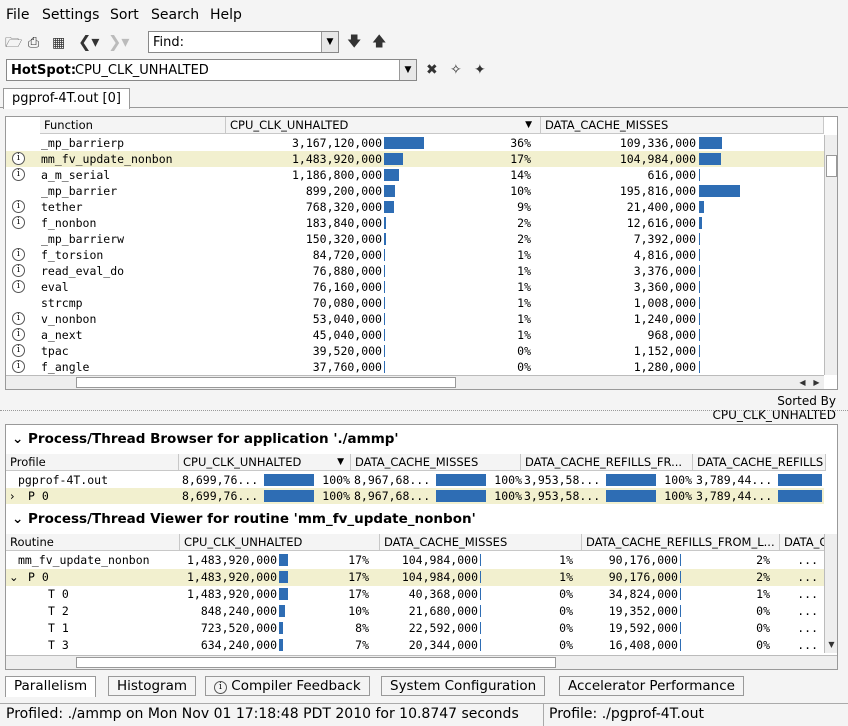  What do you see at coordinates (379, 42) in the screenshot?
I see `find-up-icon: 🡅` at bounding box center [379, 42].